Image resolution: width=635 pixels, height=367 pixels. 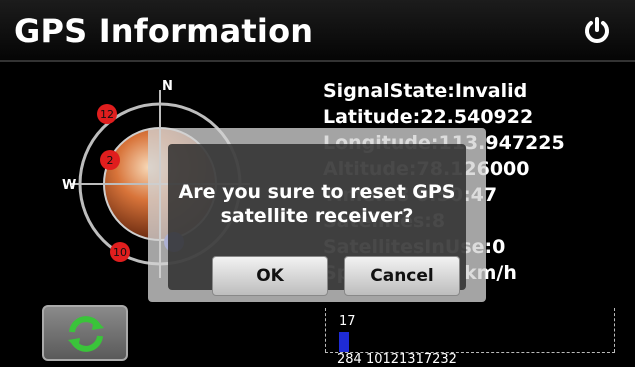 I want to click on dialog-message-line: satellite receiver?, so click(x=317, y=216).